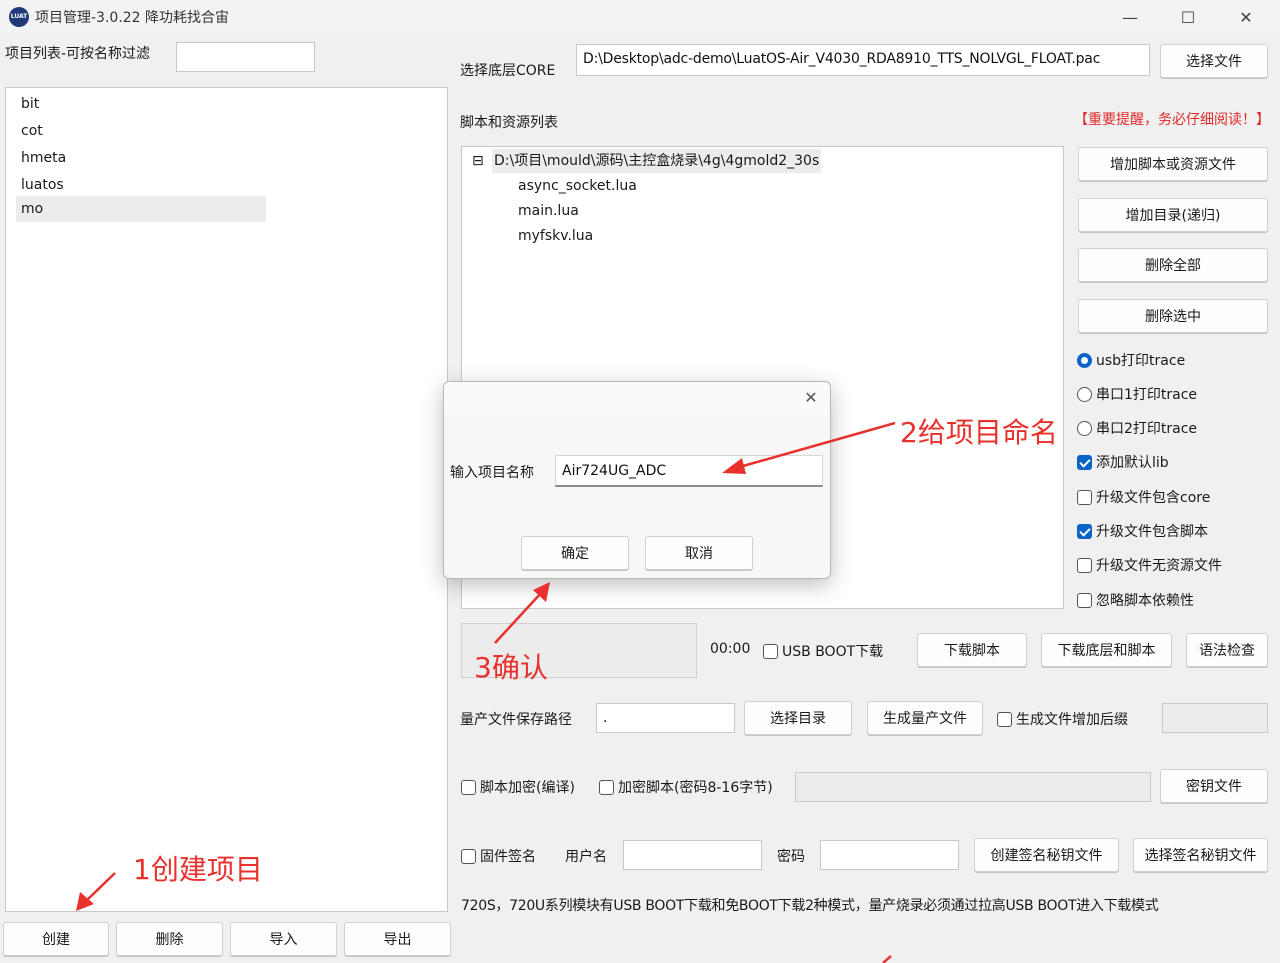  What do you see at coordinates (522, 613) in the screenshot?
I see `arrow-step3` at bounding box center [522, 613].